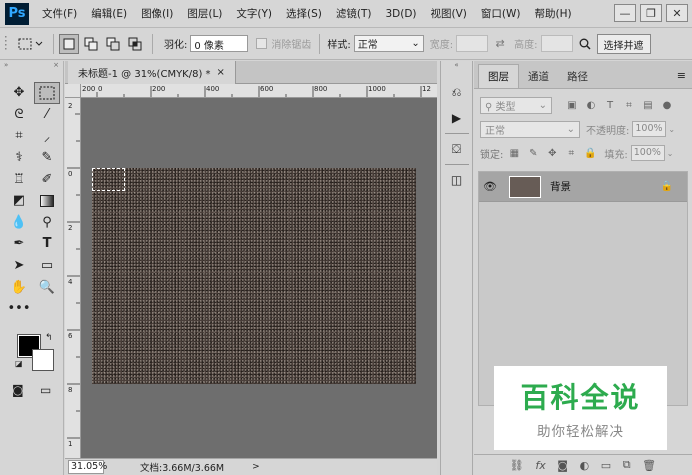  What do you see at coordinates (472, 43) in the screenshot?
I see `width-input` at bounding box center [472, 43].